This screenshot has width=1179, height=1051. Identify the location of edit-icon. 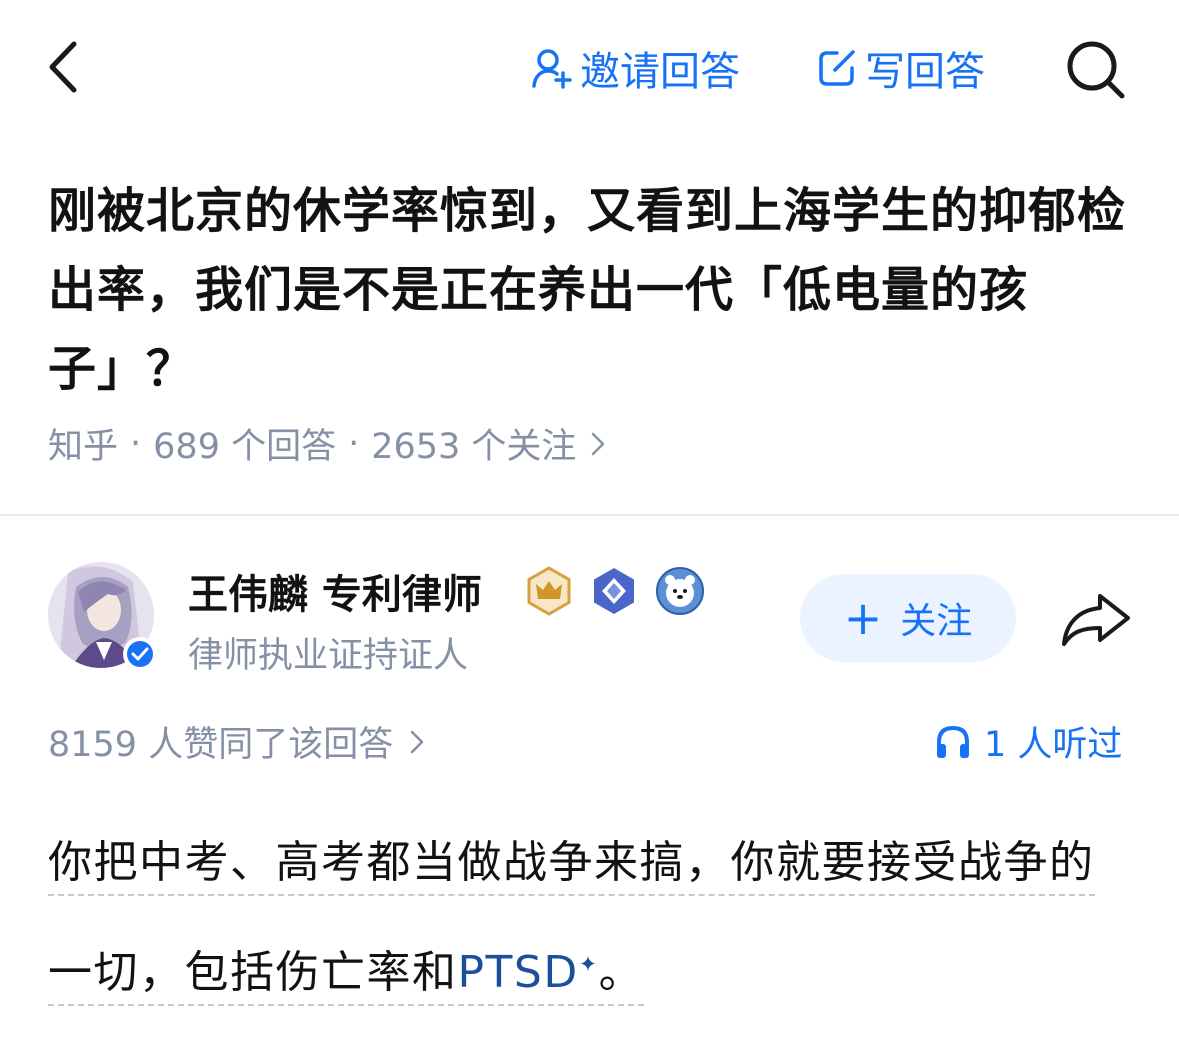
(837, 68).